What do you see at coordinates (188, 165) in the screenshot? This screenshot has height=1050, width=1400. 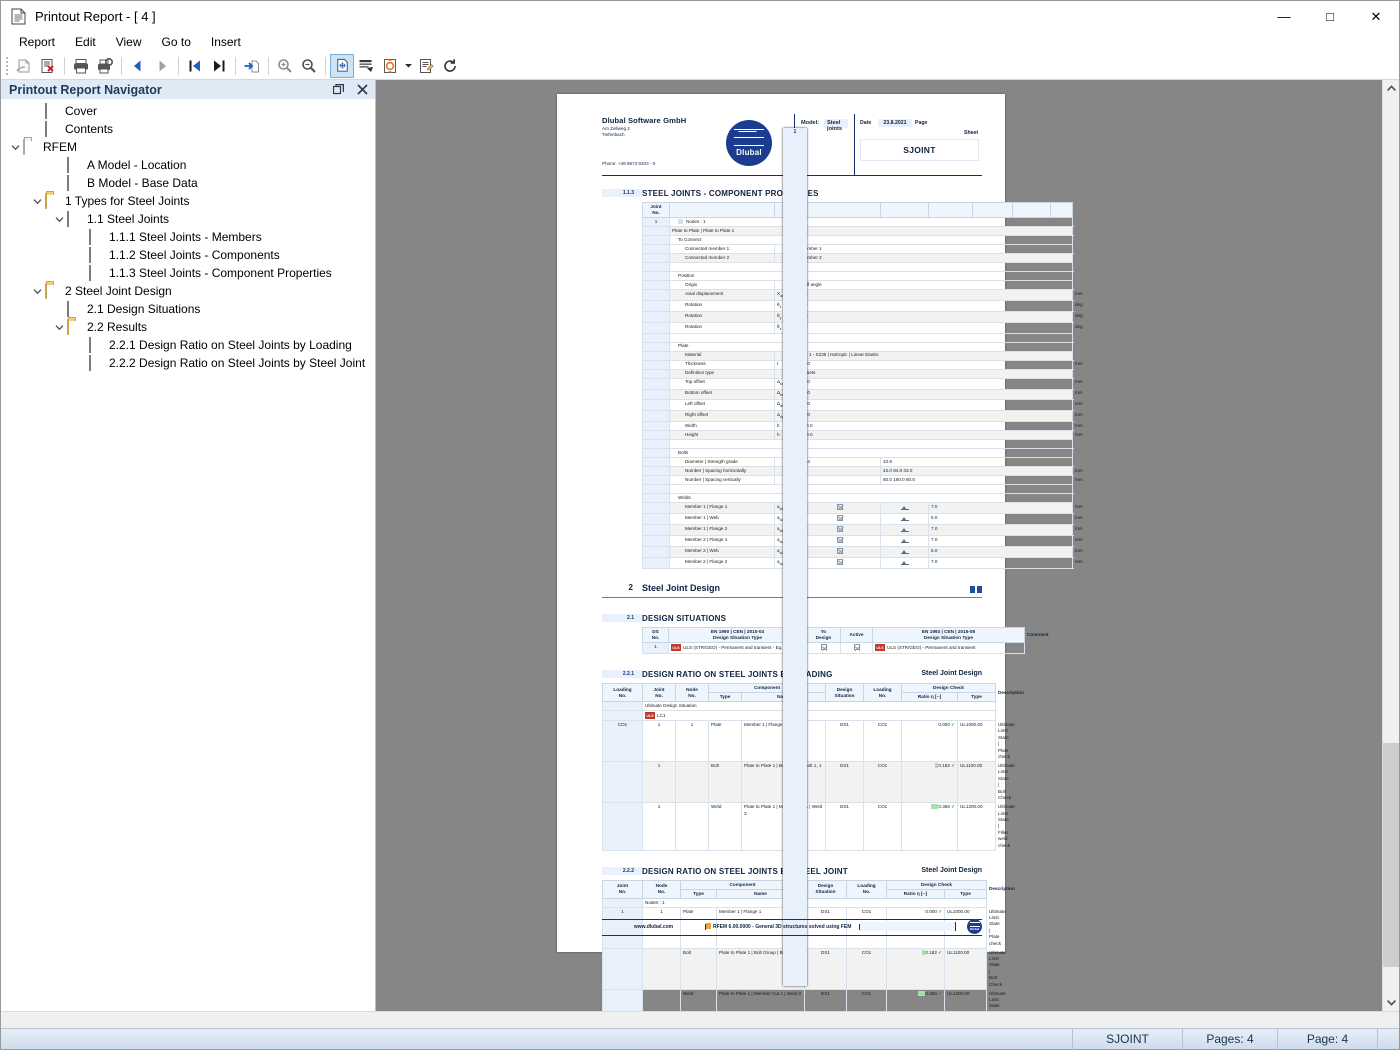 I see `tree-item: A Model - Location` at bounding box center [188, 165].